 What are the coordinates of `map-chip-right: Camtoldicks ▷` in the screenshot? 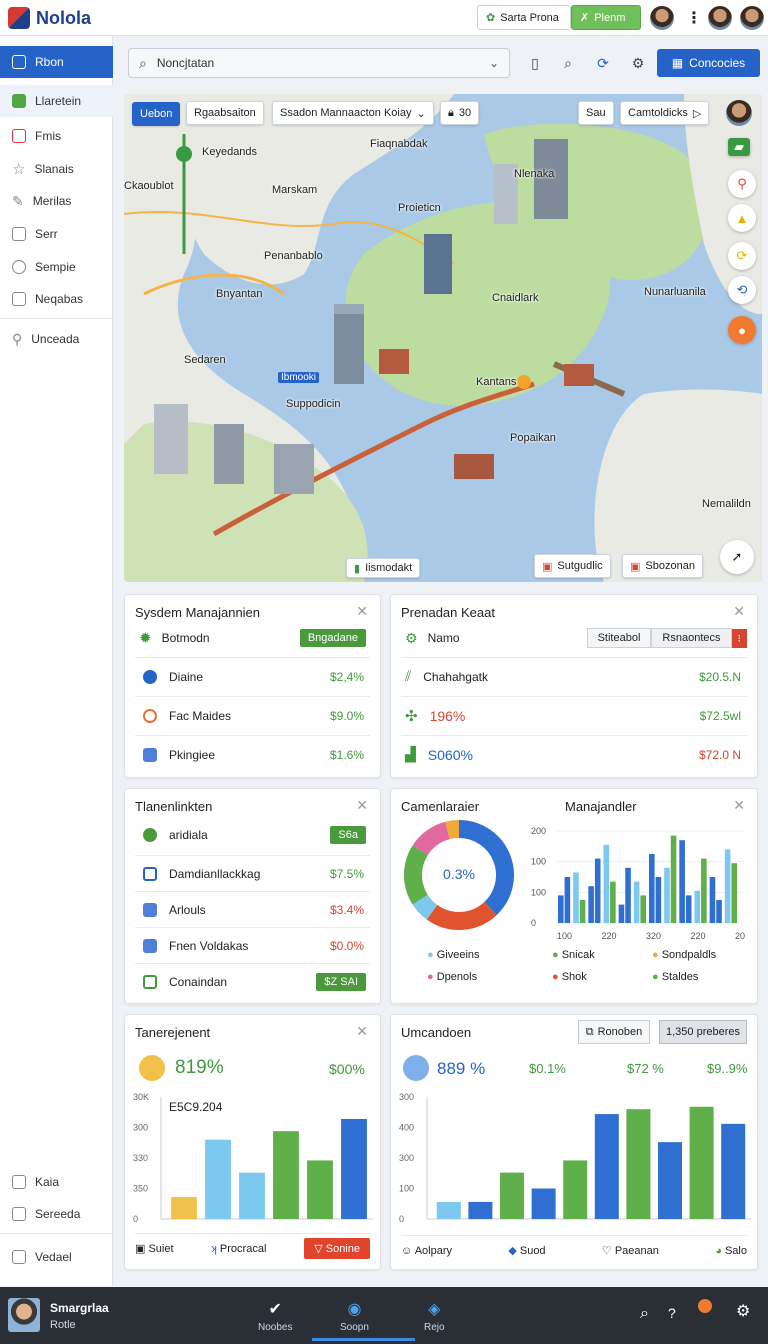 It's located at (665, 113).